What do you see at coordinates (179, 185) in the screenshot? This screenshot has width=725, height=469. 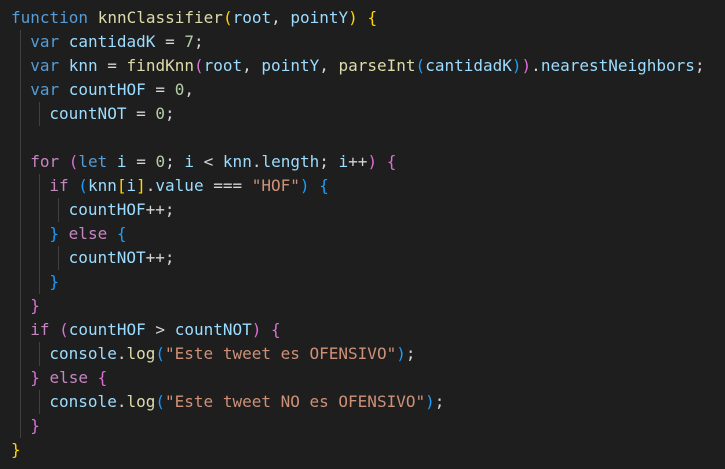 I see `code-token: value` at bounding box center [179, 185].